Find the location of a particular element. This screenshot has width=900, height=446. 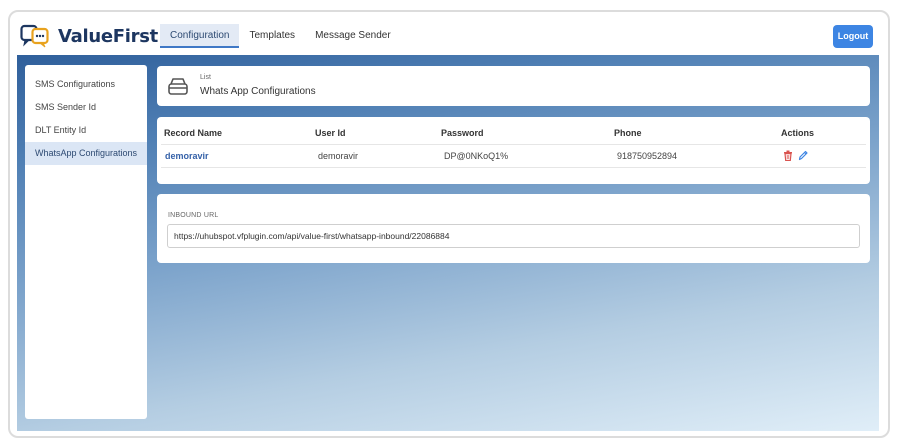

top-nav: Configuration Templates Message Sender is located at coordinates (280, 36).